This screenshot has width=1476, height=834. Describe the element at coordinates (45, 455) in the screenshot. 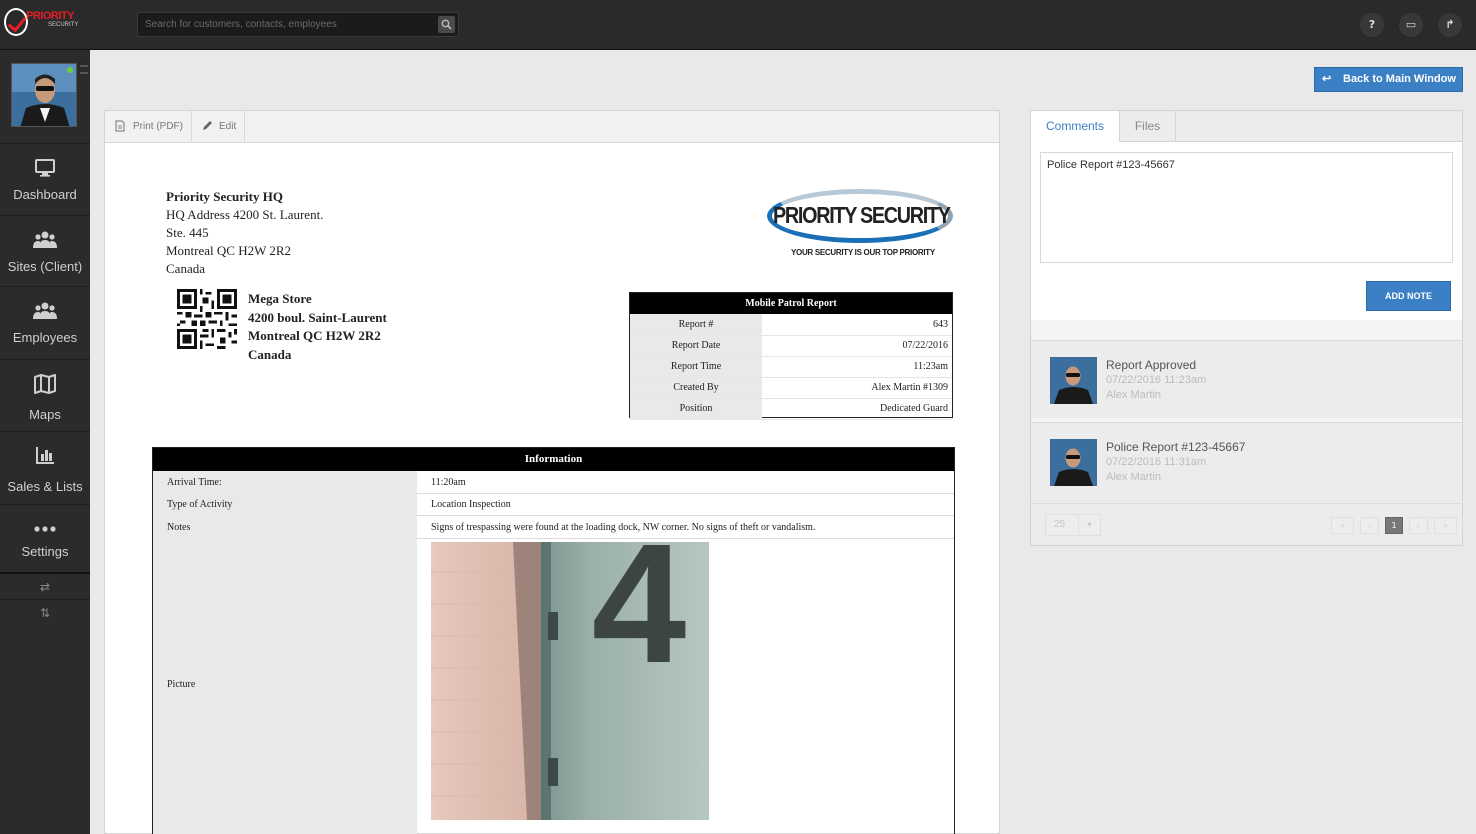

I see `bar-chart-icon` at that location.